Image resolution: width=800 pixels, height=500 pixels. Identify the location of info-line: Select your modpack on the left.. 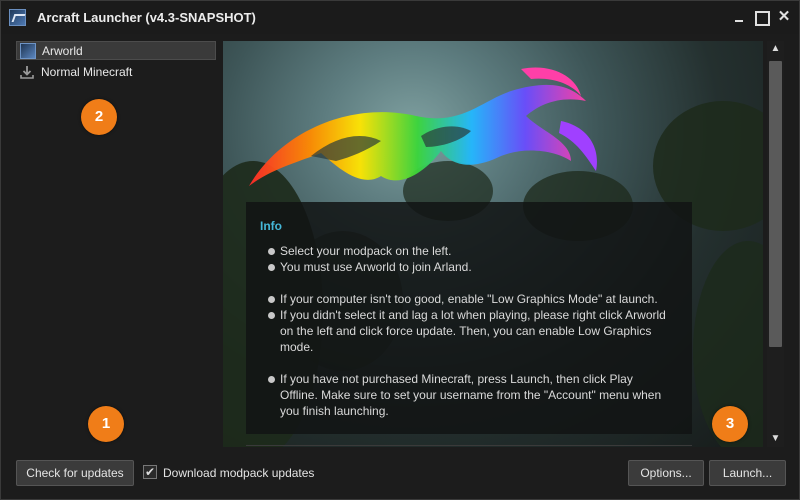
(366, 251).